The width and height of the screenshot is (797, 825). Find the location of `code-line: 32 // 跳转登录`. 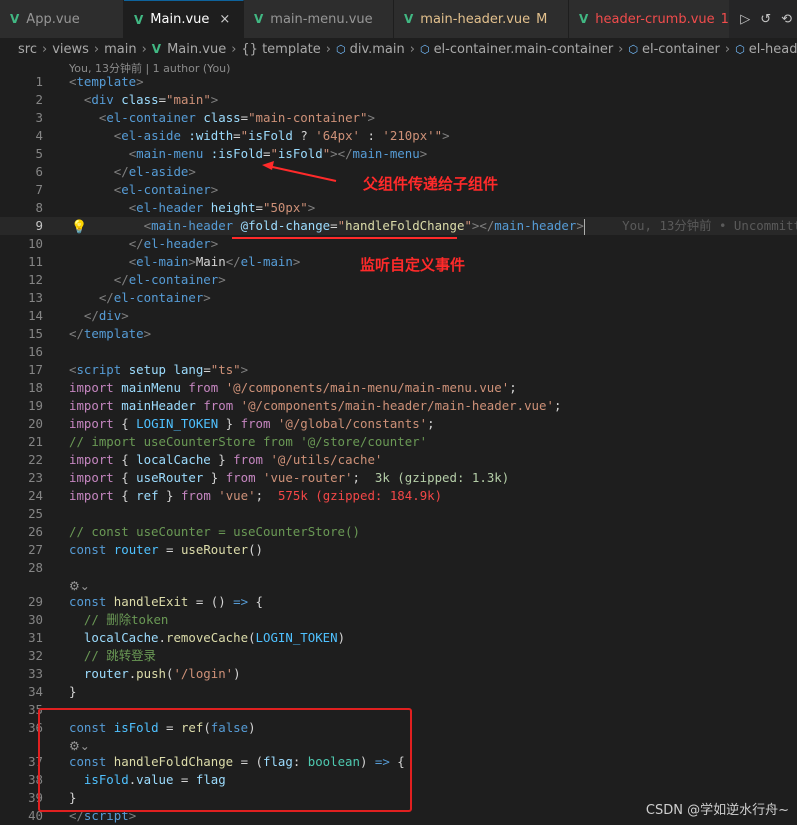

code-line: 32 // 跳转登录 is located at coordinates (398, 656).